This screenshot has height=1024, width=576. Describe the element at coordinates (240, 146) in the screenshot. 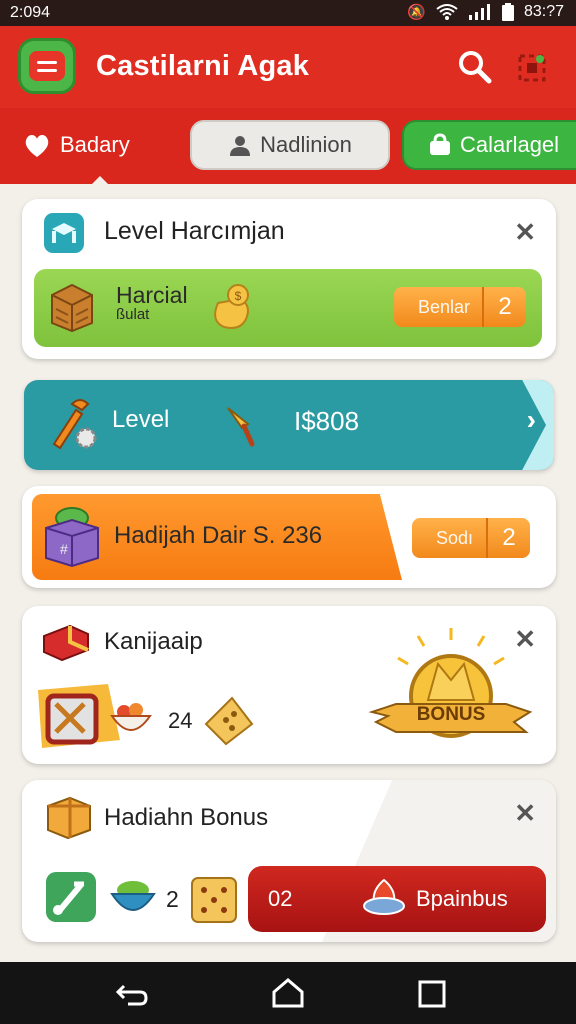

I see `person-icon` at that location.